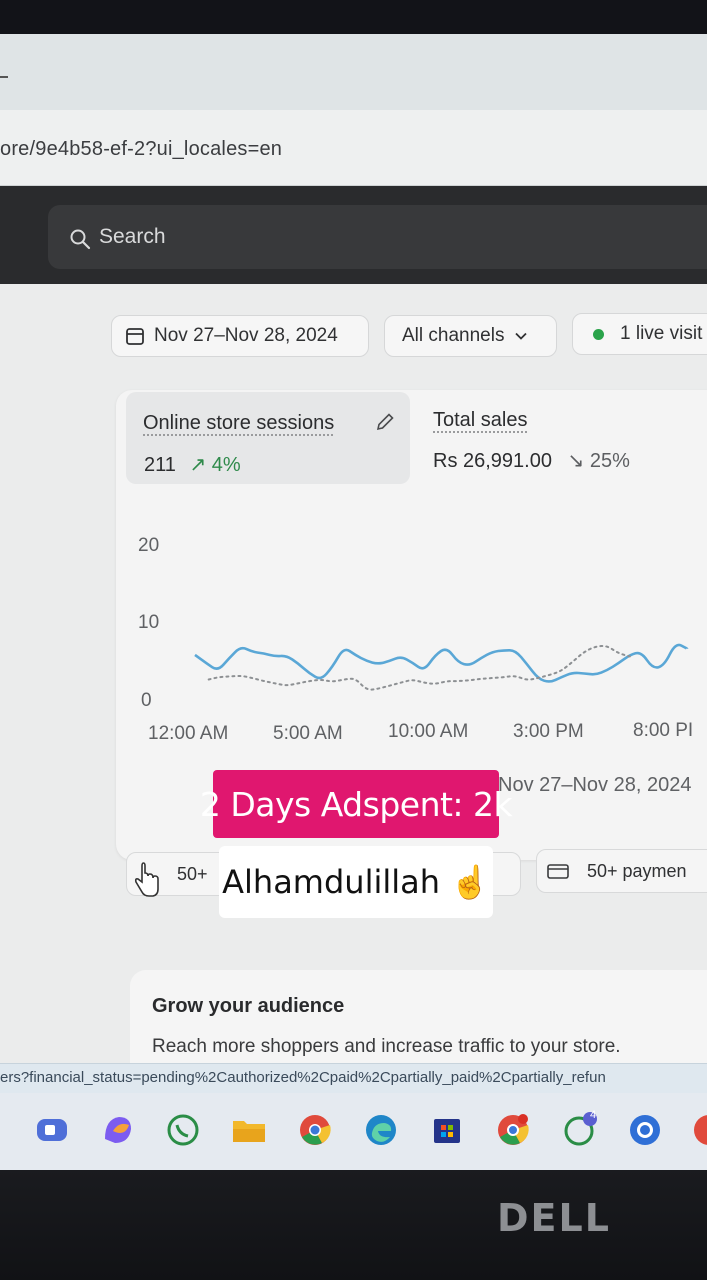 This screenshot has width=707, height=1280. Describe the element at coordinates (308, 733) in the screenshot. I see `x-tick-label: 5:00 AM` at that location.